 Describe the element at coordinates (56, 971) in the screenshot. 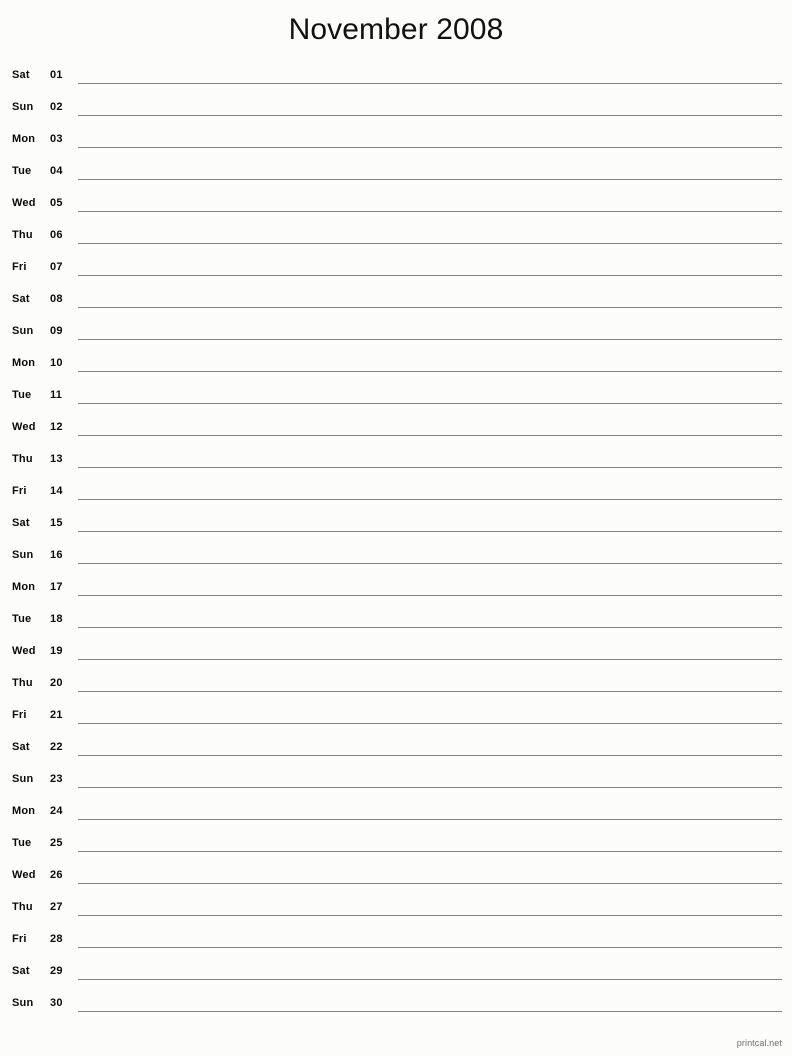

I see `date-number: 29` at that location.